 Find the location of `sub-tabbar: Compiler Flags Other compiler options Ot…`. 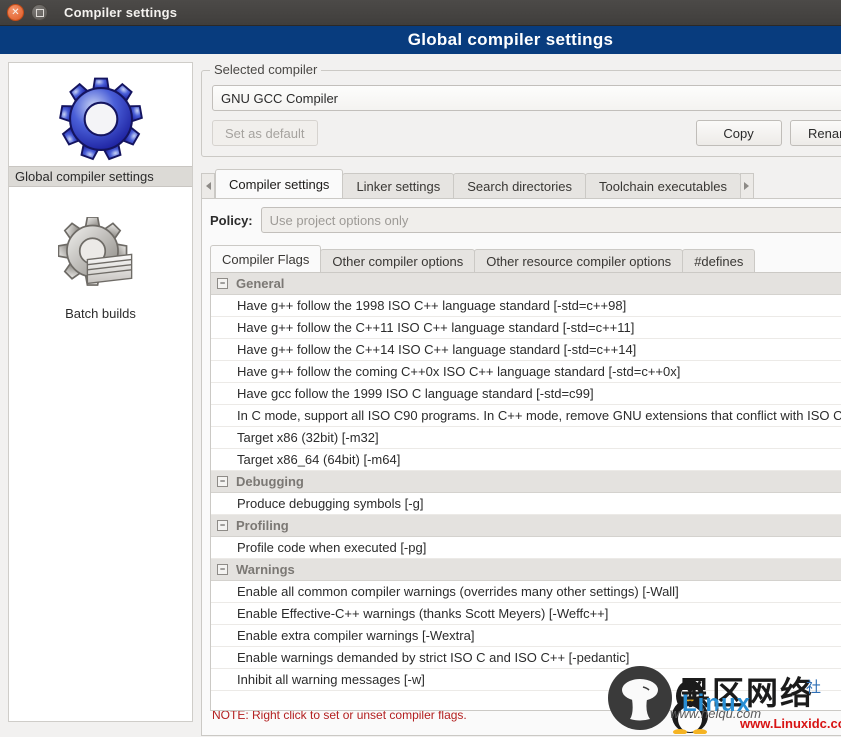

sub-tabbar: Compiler Flags Other compiler options Ot… is located at coordinates (525, 259).